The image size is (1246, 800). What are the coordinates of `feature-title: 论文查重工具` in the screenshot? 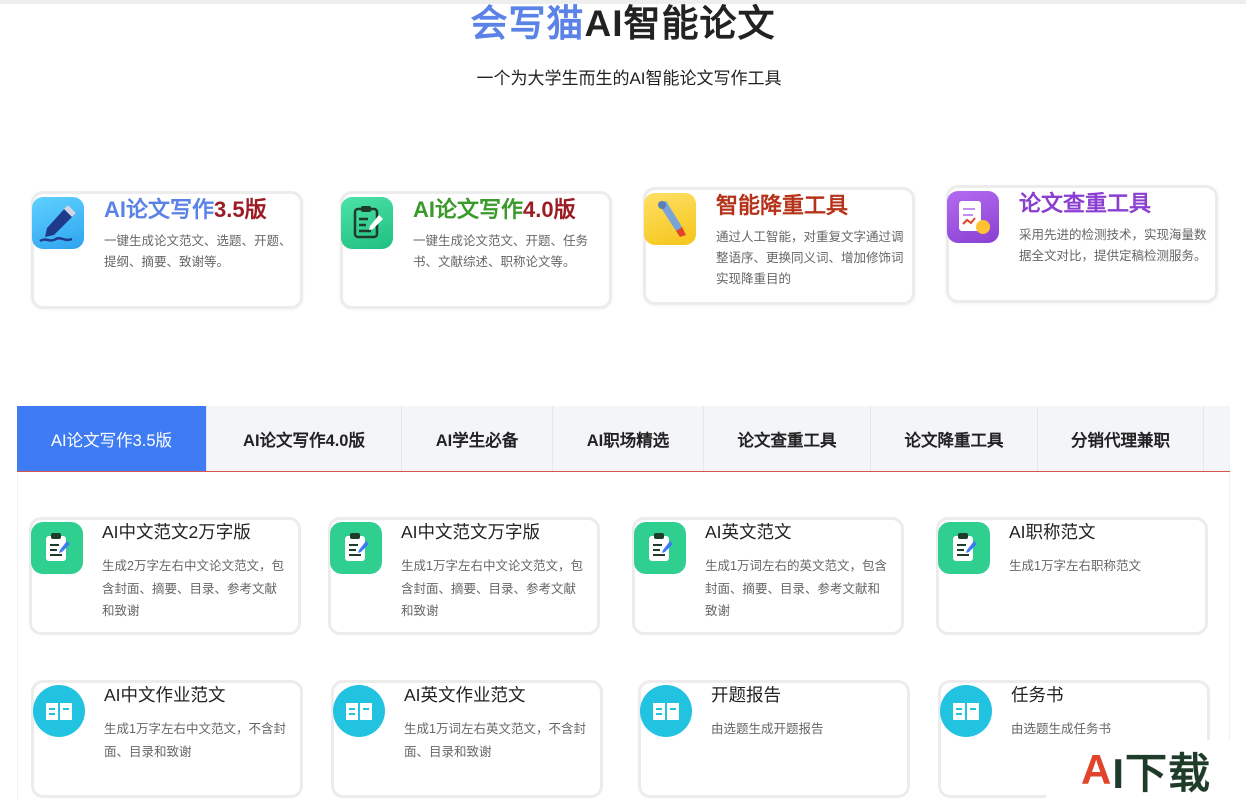 It's located at (1085, 203).